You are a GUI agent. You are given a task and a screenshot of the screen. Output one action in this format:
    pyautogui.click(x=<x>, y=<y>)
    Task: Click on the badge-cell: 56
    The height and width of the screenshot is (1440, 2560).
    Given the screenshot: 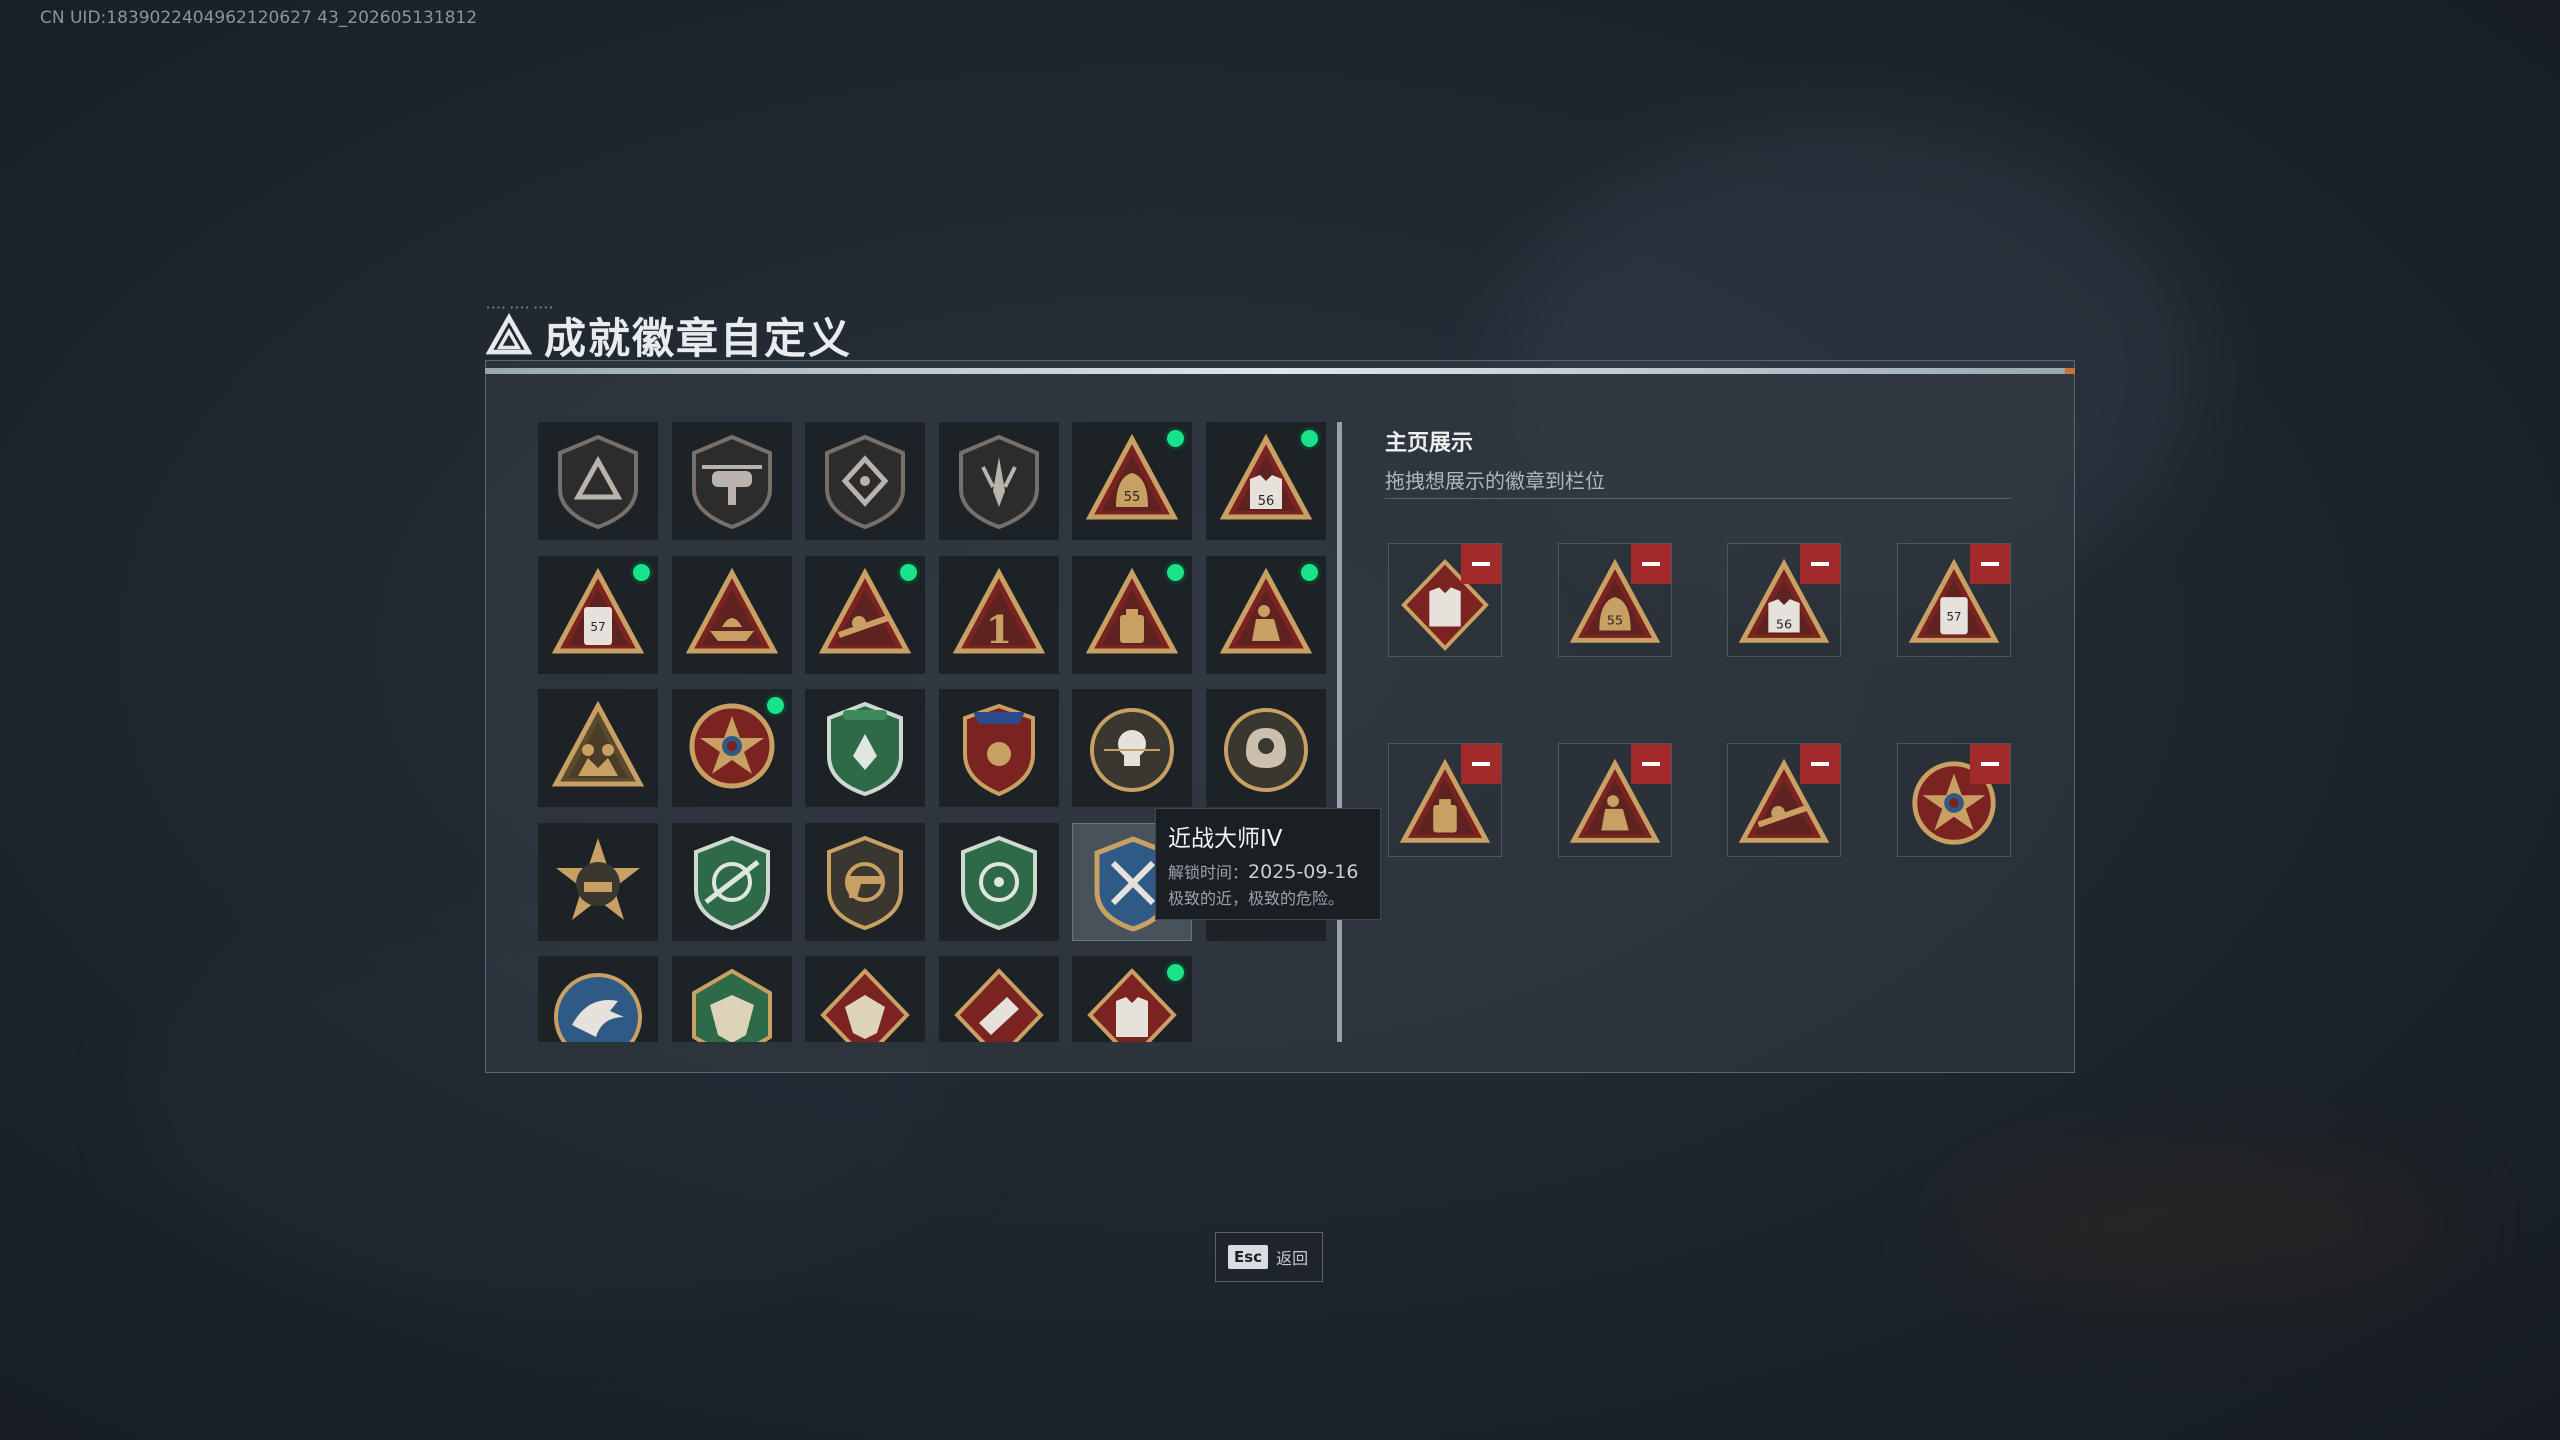 What is the action you would take?
    pyautogui.click(x=1265, y=481)
    